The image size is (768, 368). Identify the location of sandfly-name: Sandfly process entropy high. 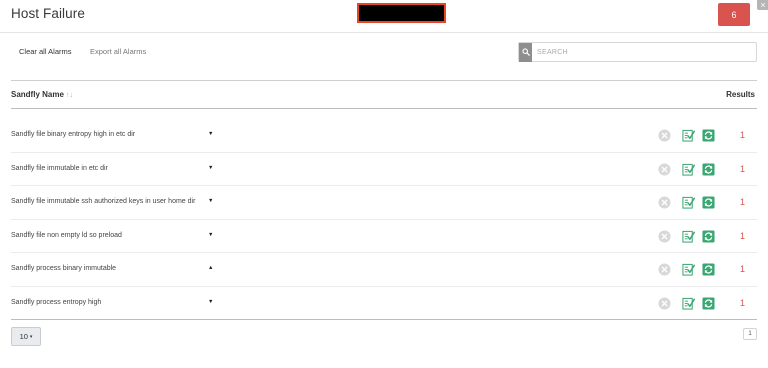
(56, 302).